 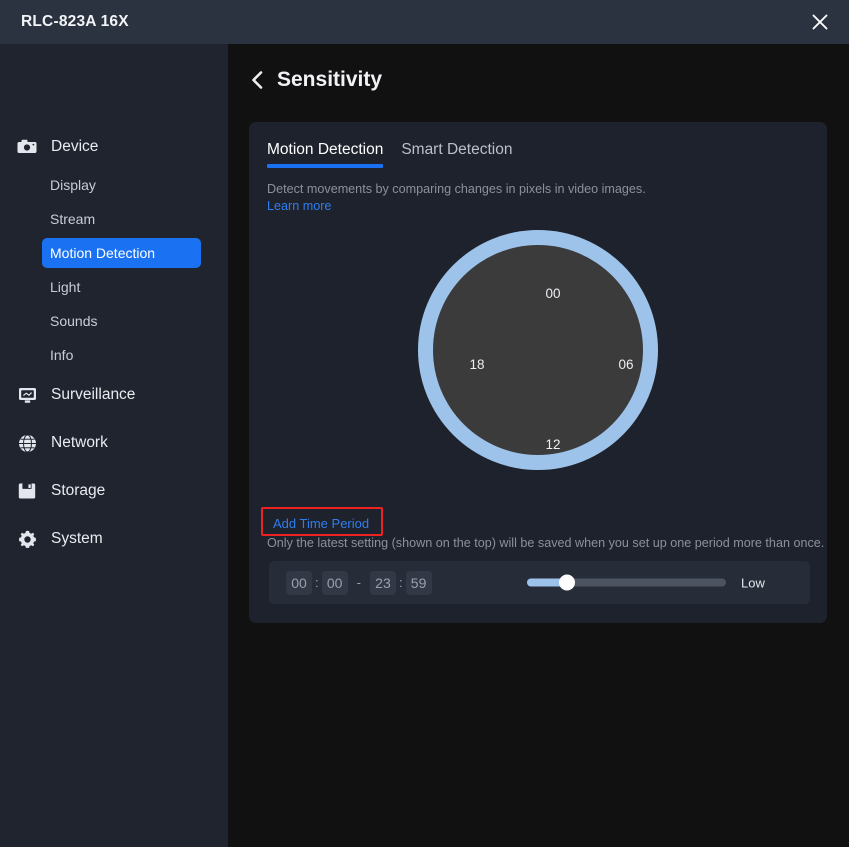 What do you see at coordinates (62, 355) in the screenshot?
I see `sidebar-item-label: Info` at bounding box center [62, 355].